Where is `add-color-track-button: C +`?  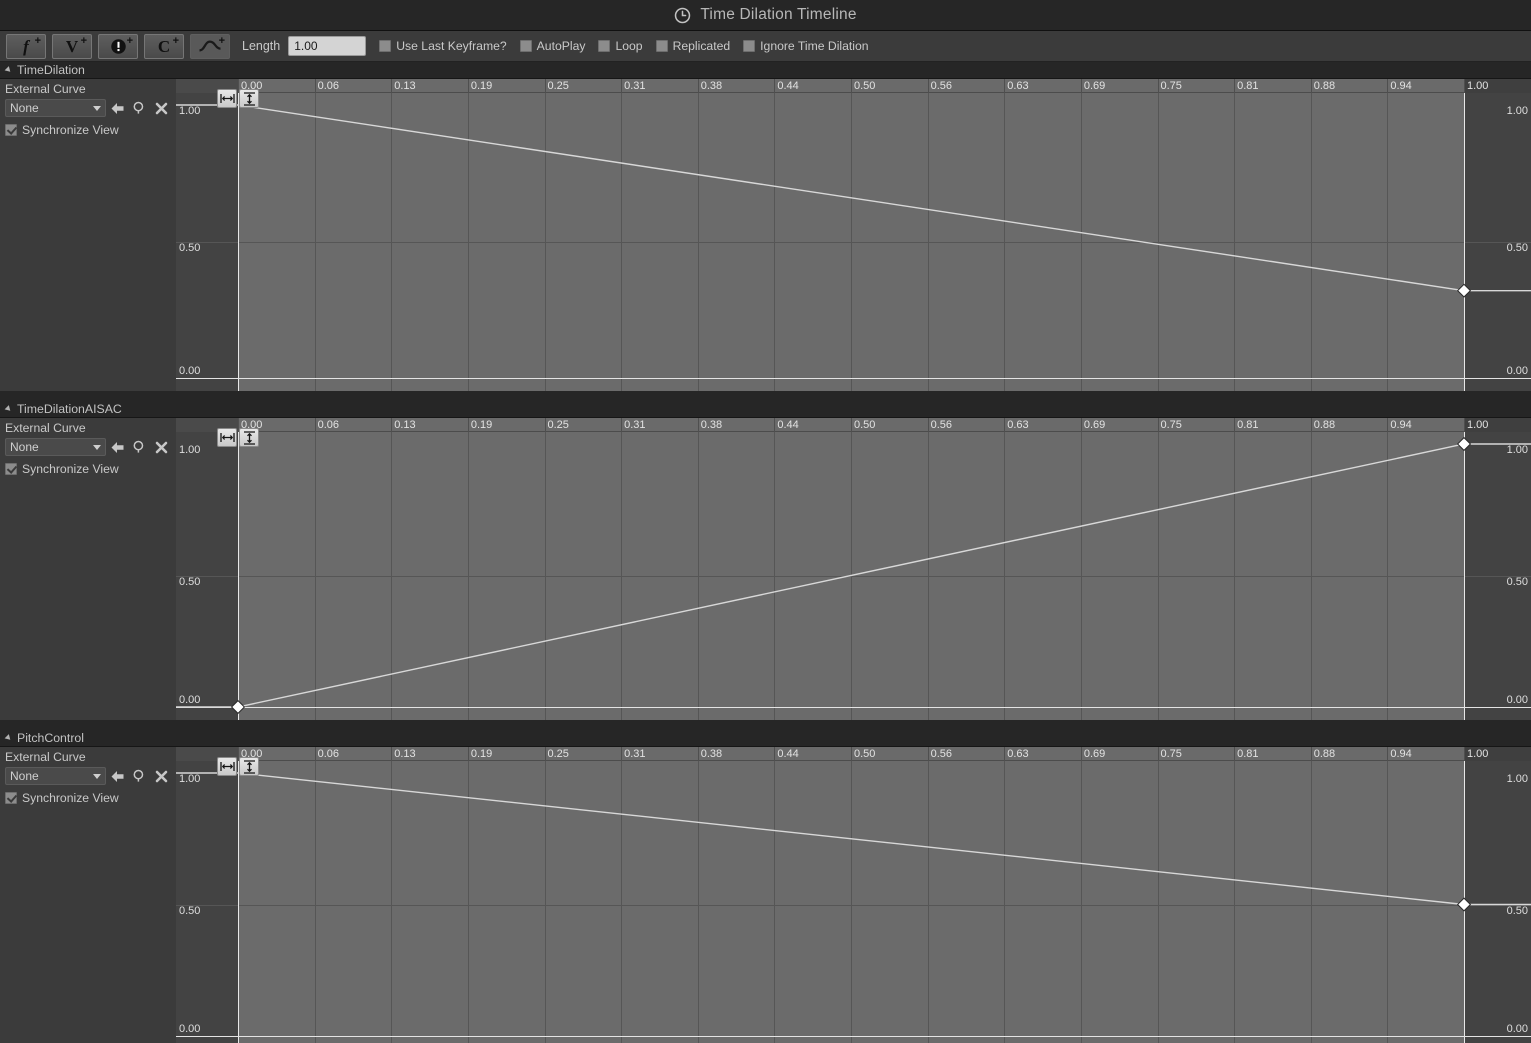 add-color-track-button: C + is located at coordinates (164, 46).